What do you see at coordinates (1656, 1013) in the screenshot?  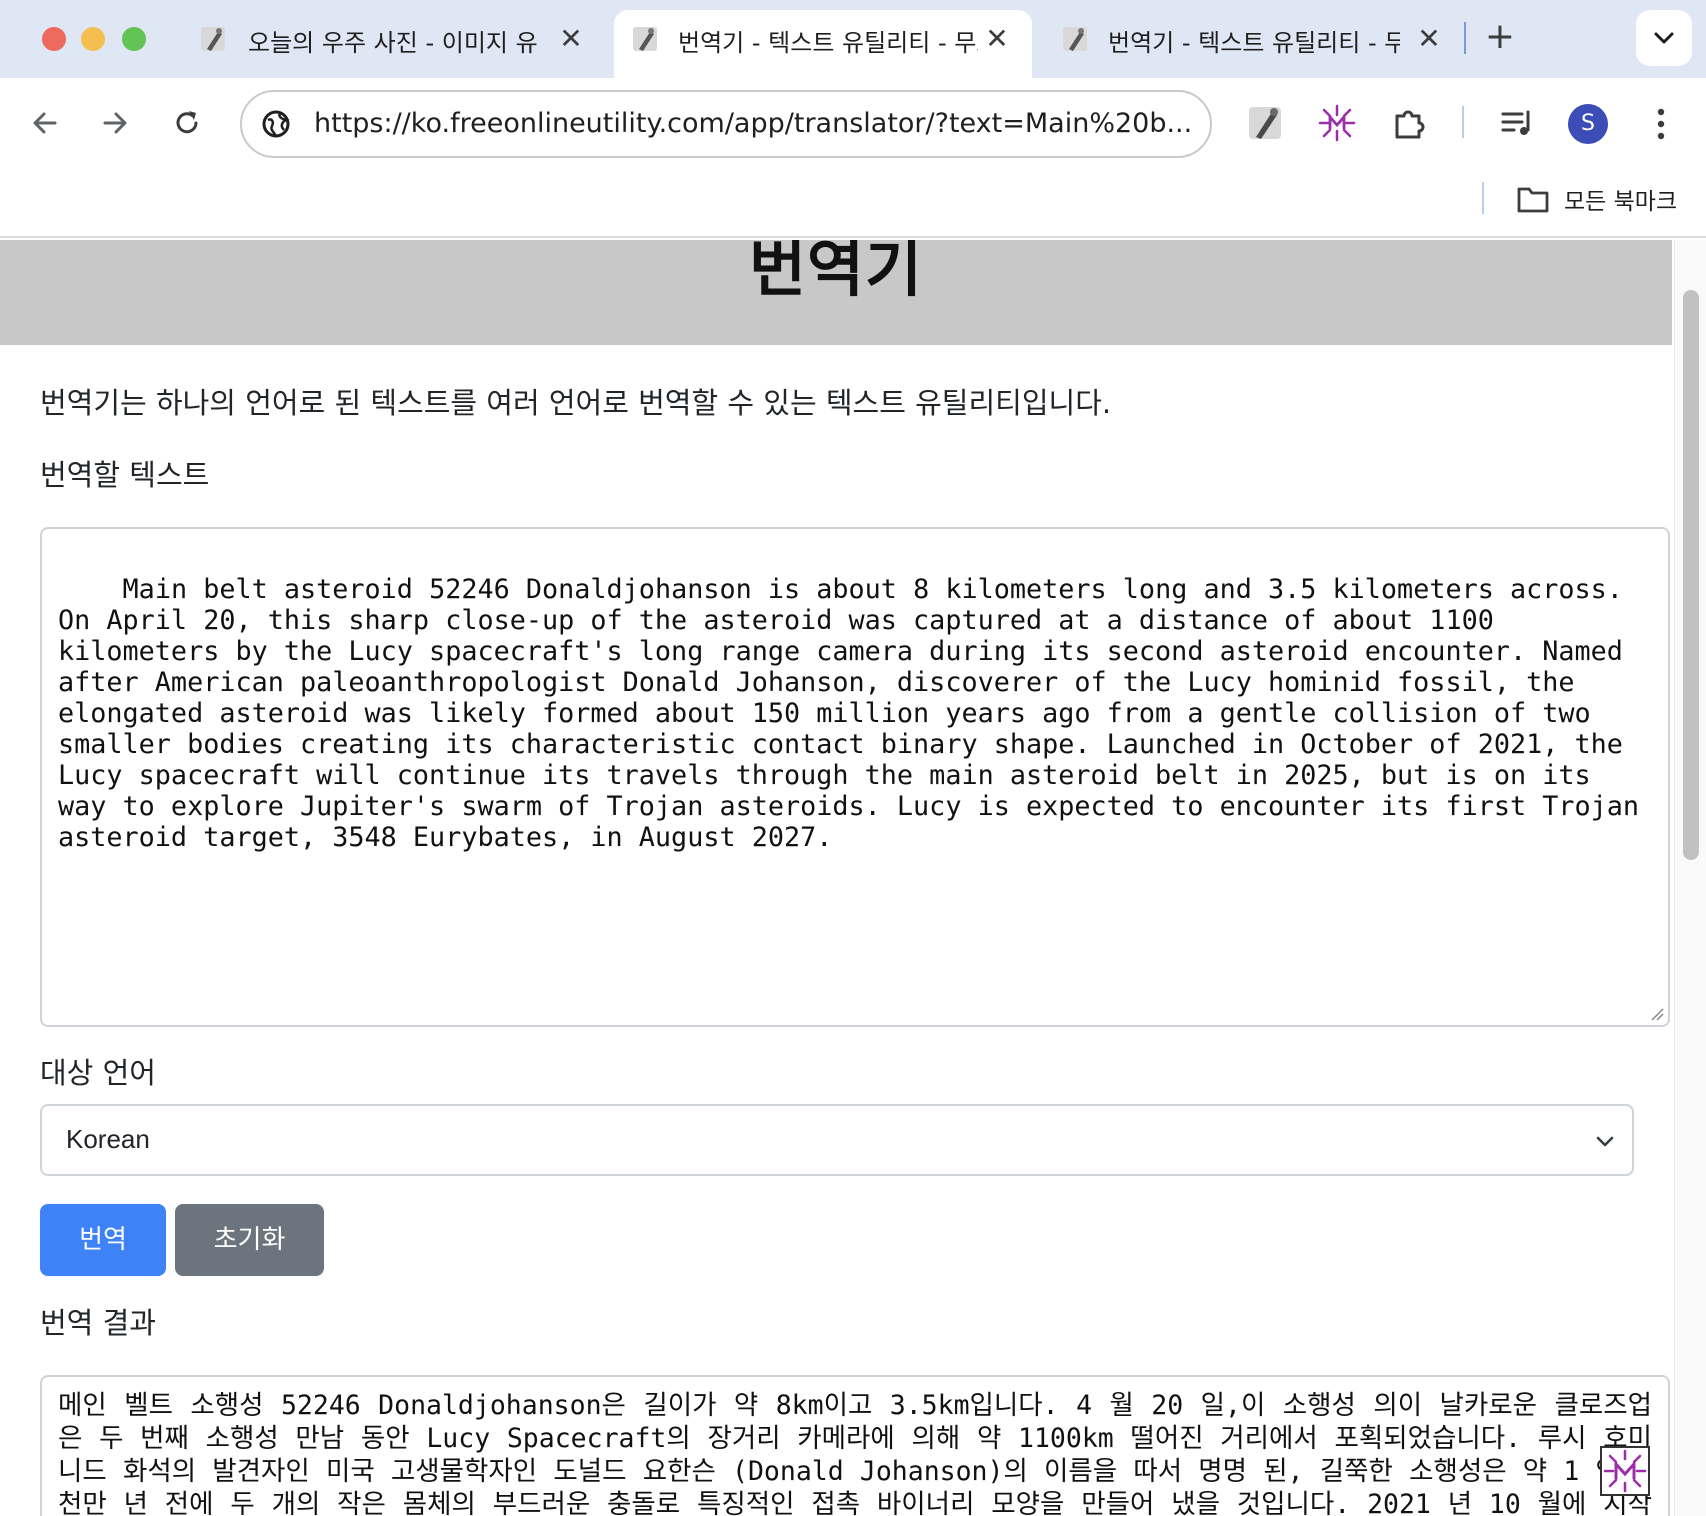 I see `resize-handle-icon` at bounding box center [1656, 1013].